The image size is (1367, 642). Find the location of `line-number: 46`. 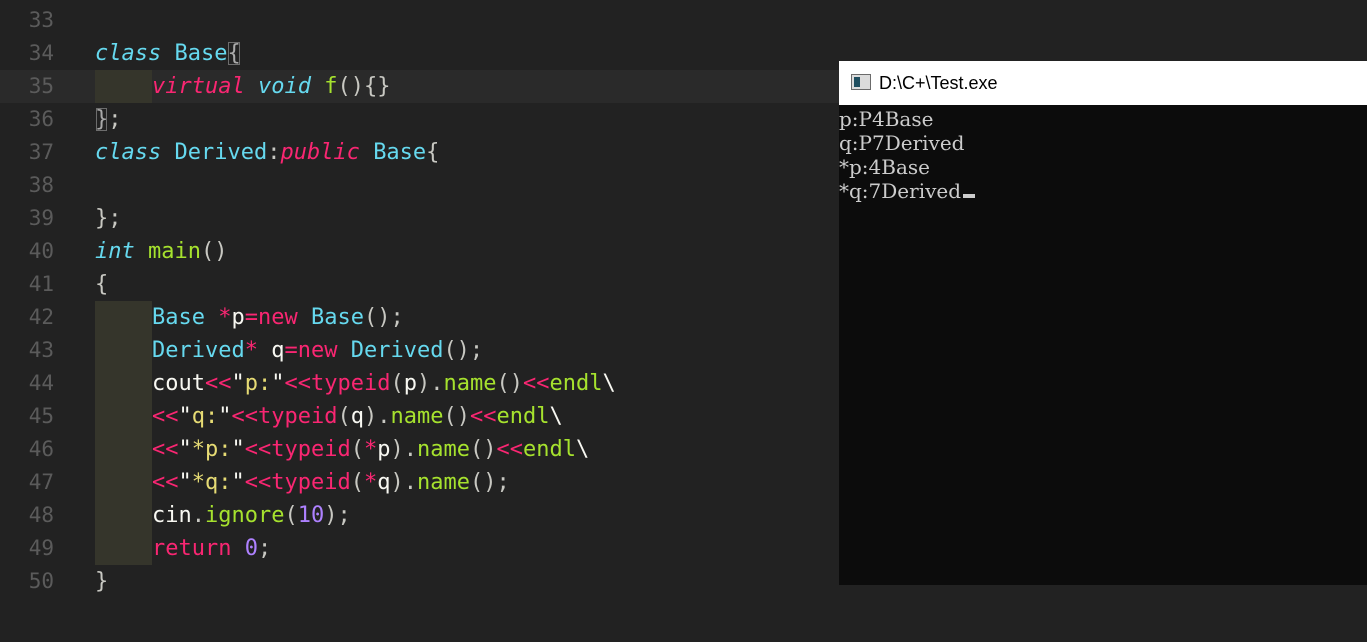

line-number: 46 is located at coordinates (41, 449).